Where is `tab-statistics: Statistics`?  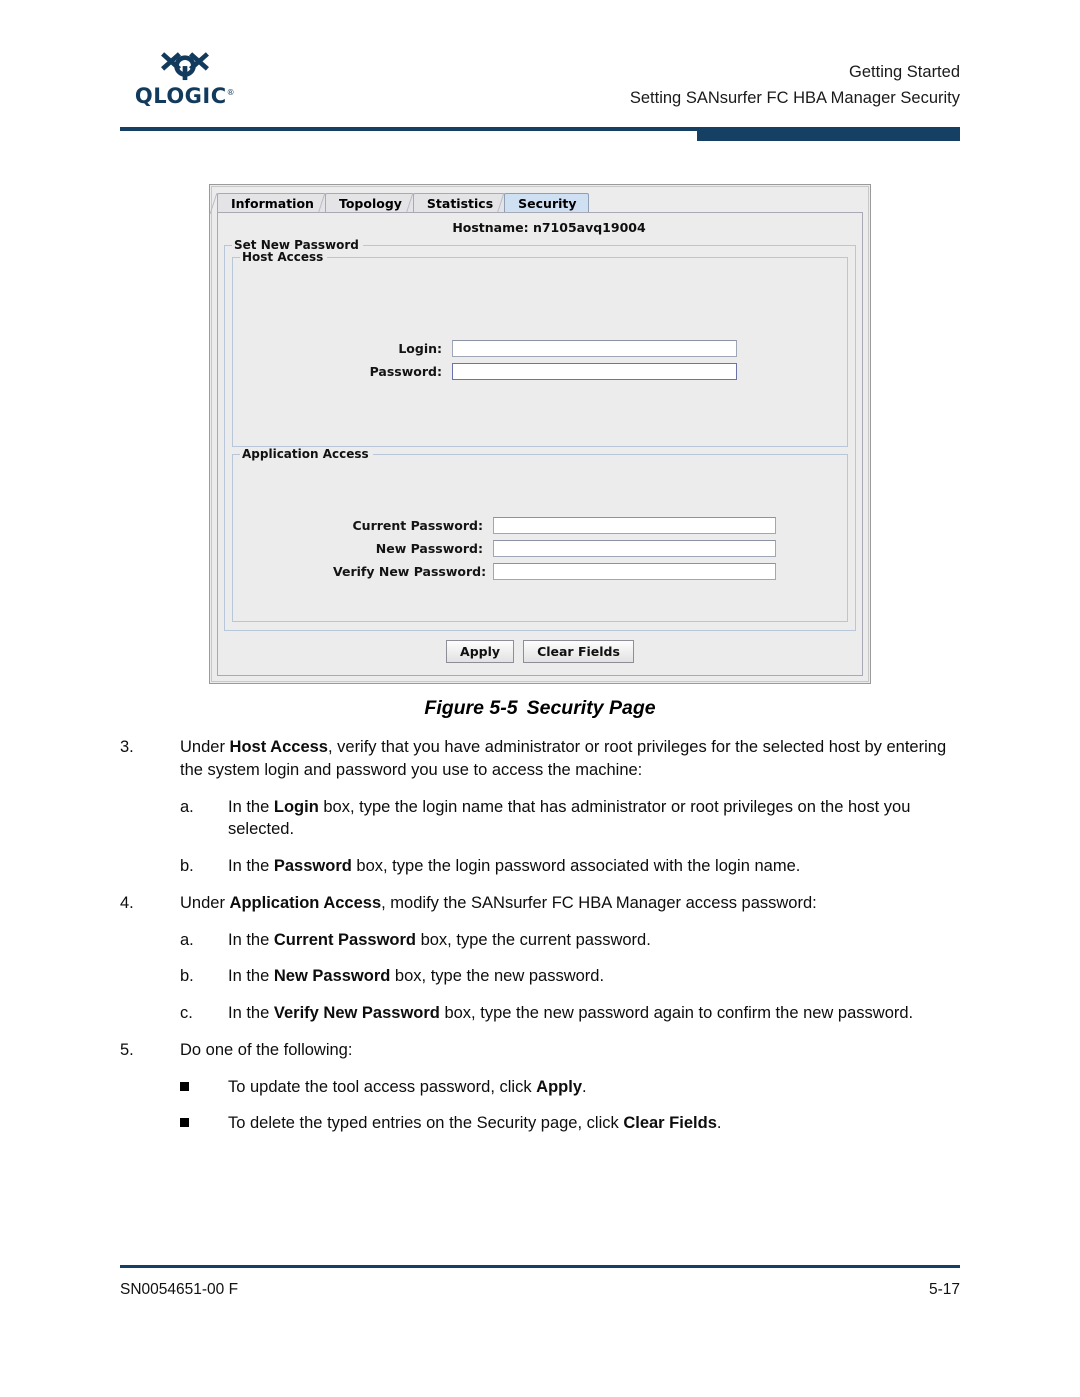 tab-statistics: Statistics is located at coordinates (459, 203).